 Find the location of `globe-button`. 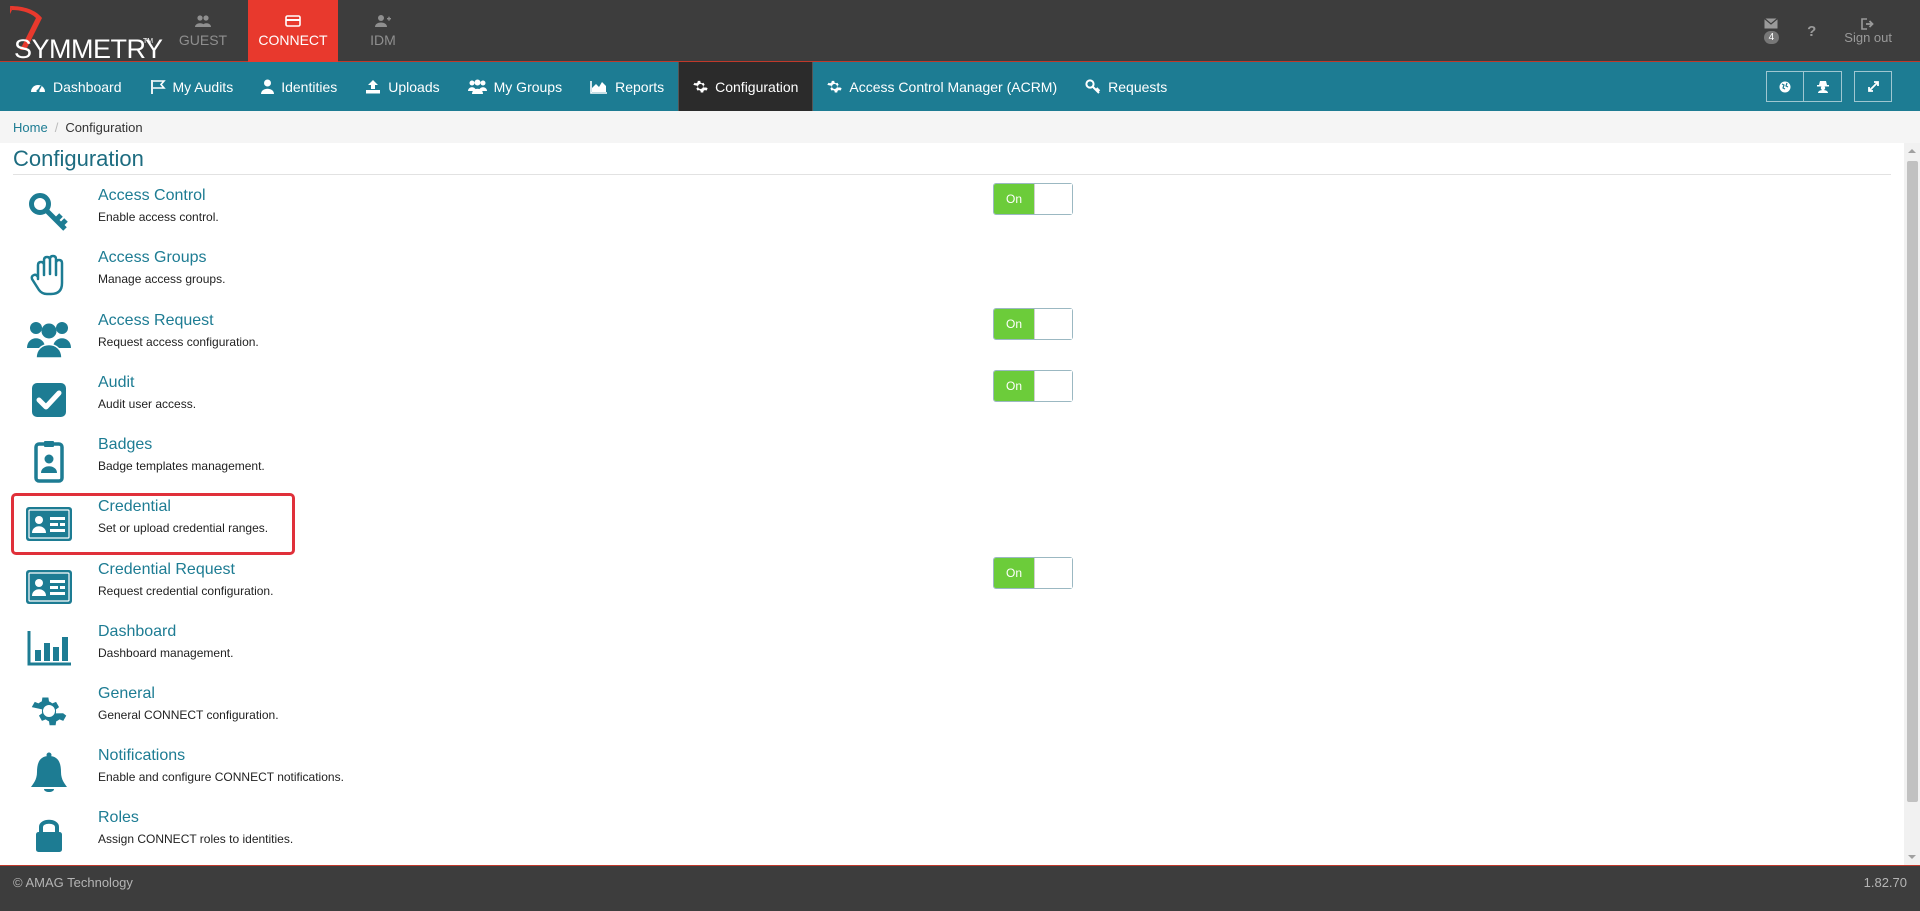

globe-button is located at coordinates (1785, 86).